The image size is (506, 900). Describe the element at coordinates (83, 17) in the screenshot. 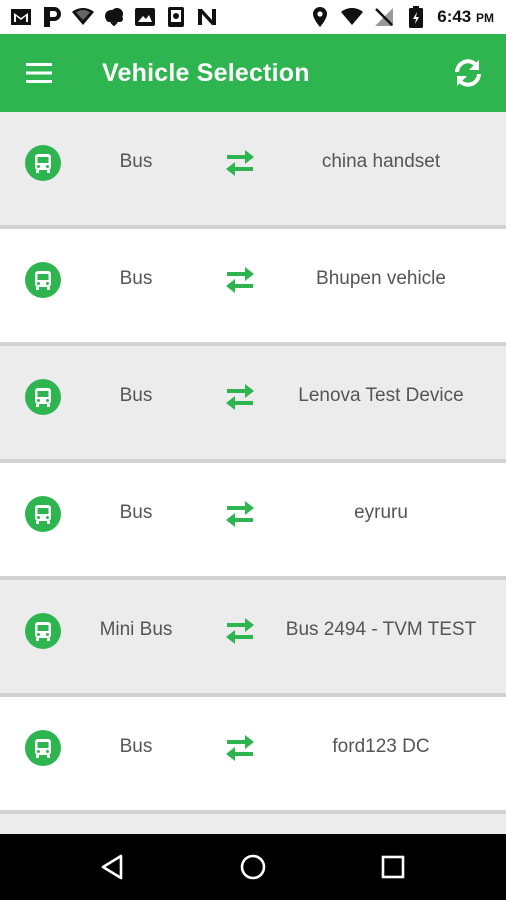

I see `wifi-icon` at that location.